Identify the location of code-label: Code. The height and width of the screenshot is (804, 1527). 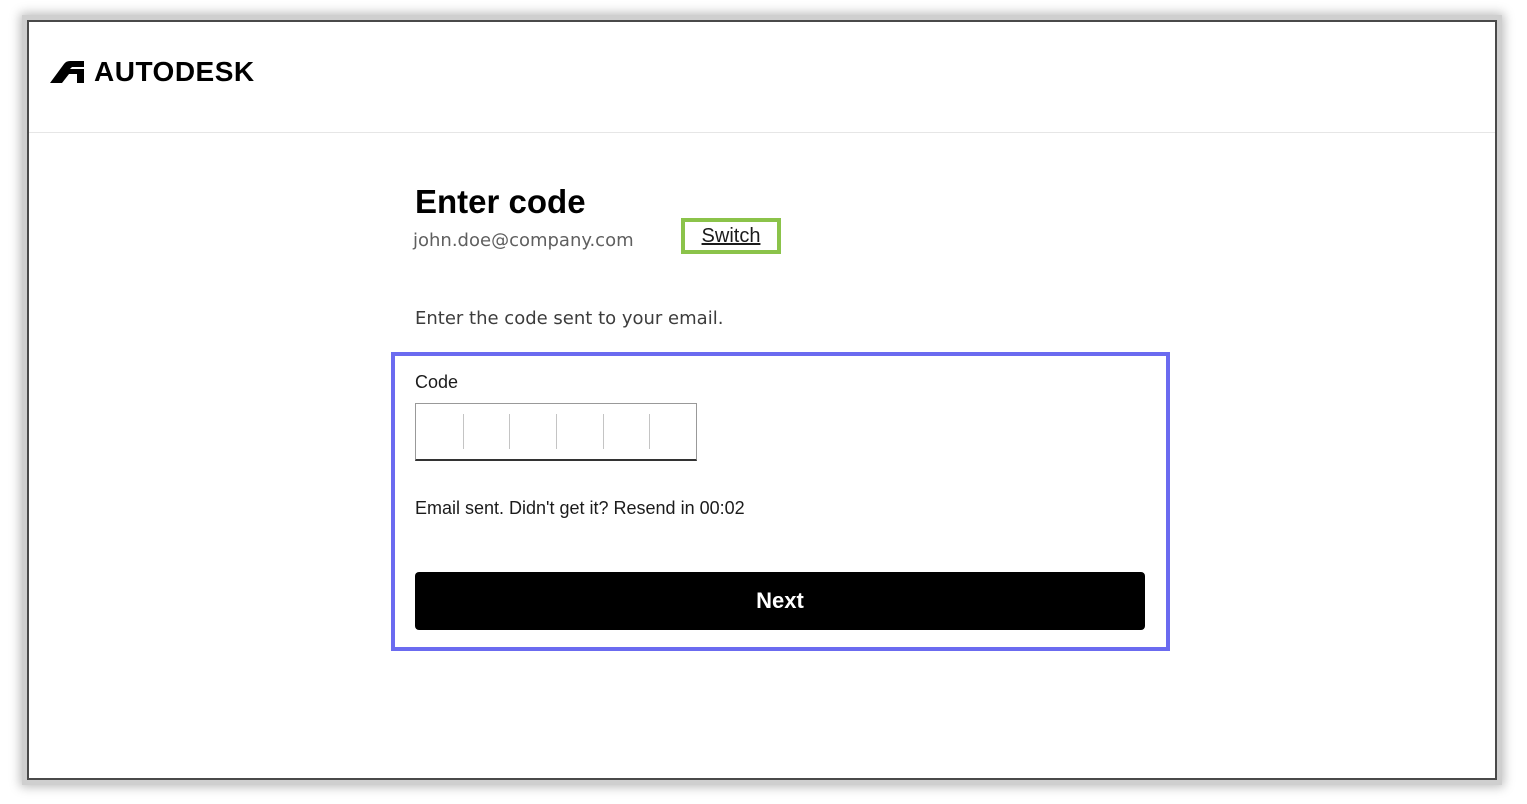
(437, 382).